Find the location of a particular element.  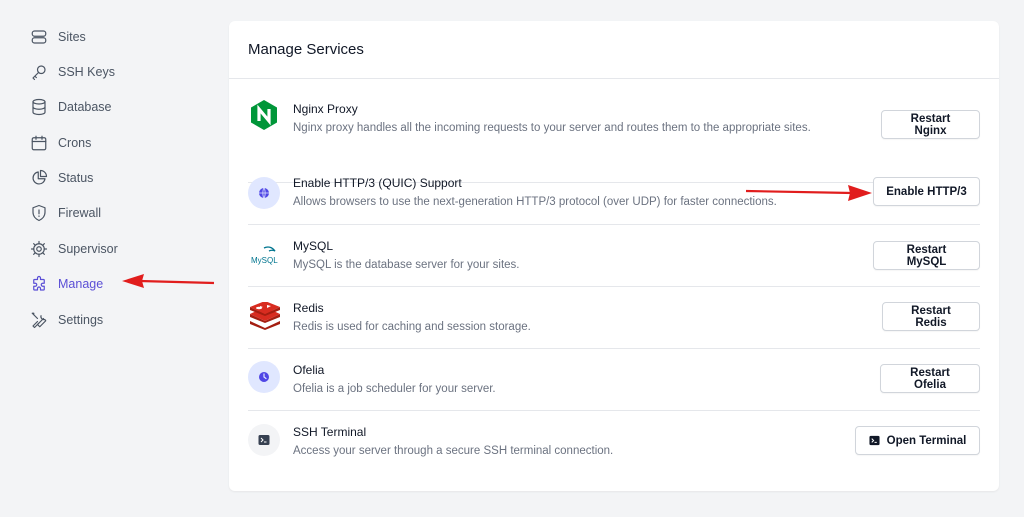

card-header: Manage Services is located at coordinates (614, 50).